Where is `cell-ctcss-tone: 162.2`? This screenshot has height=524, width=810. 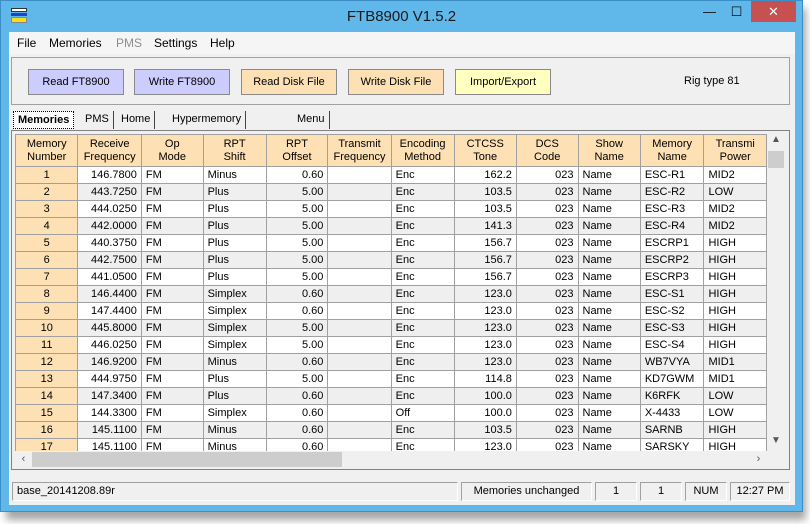
cell-ctcss-tone: 162.2 is located at coordinates (485, 175).